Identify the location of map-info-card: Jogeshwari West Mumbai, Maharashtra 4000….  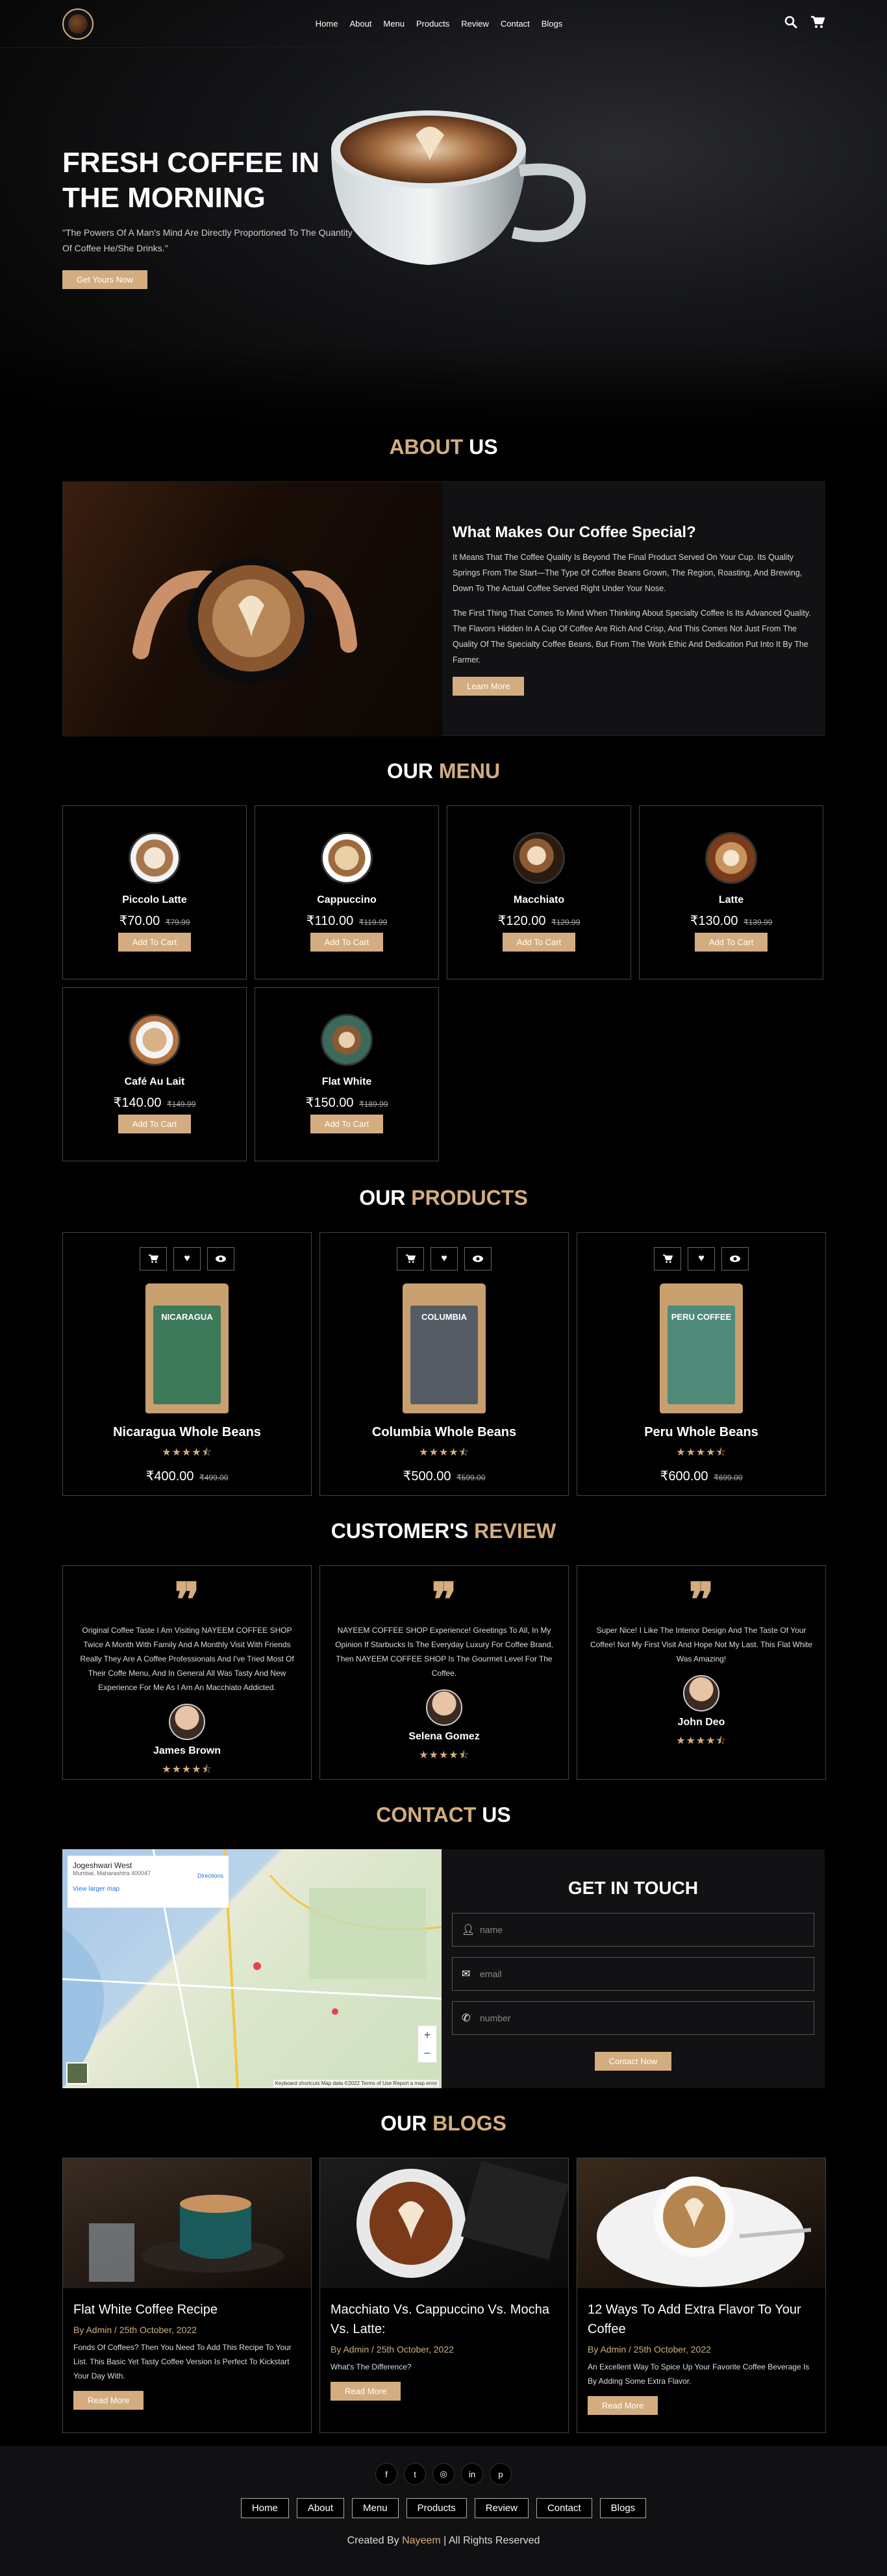
(148, 1882).